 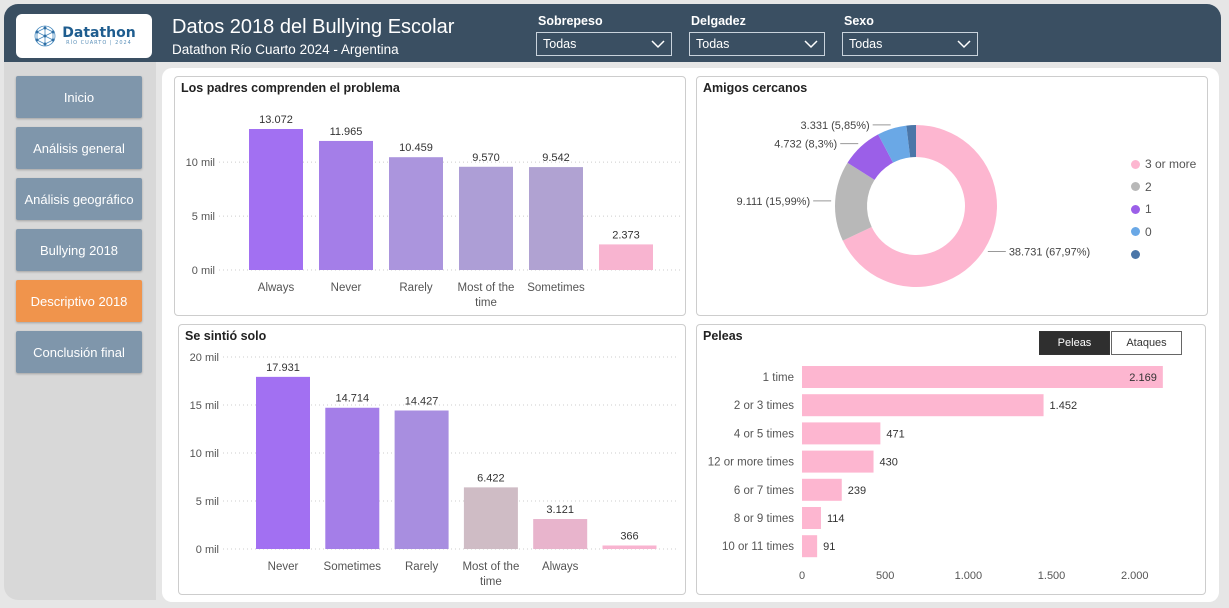 I want to click on x-tick-label: 1.500, so click(x=1052, y=576).